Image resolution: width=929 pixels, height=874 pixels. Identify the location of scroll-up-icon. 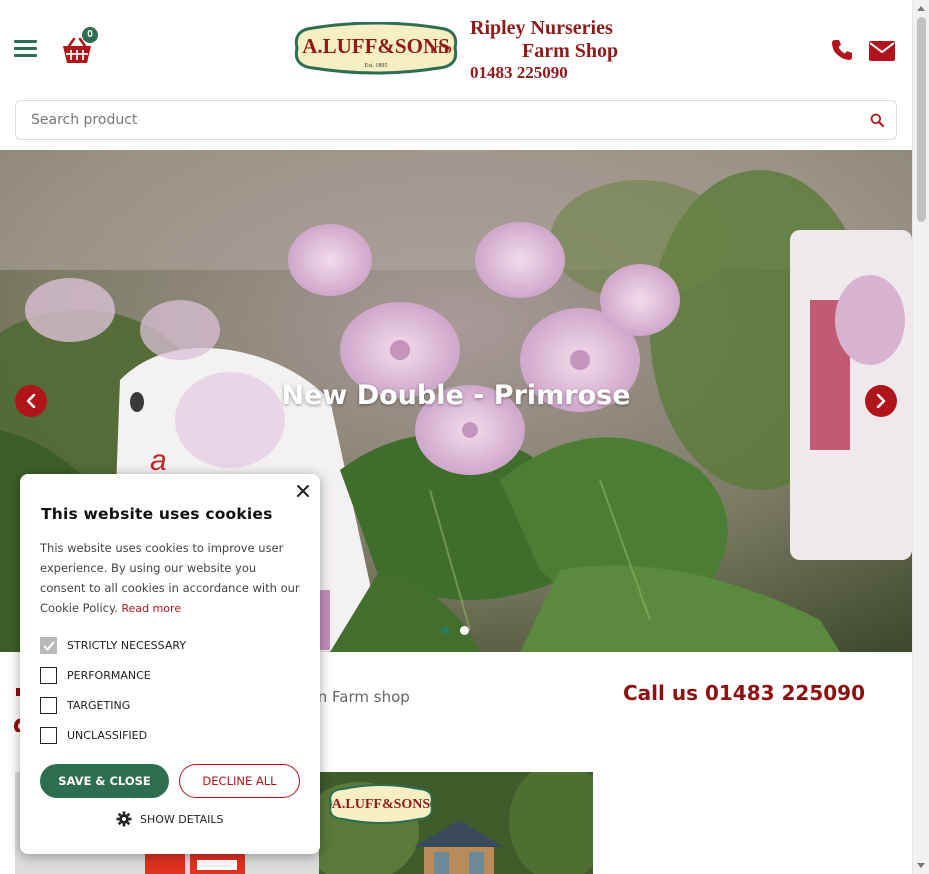
(921, 8).